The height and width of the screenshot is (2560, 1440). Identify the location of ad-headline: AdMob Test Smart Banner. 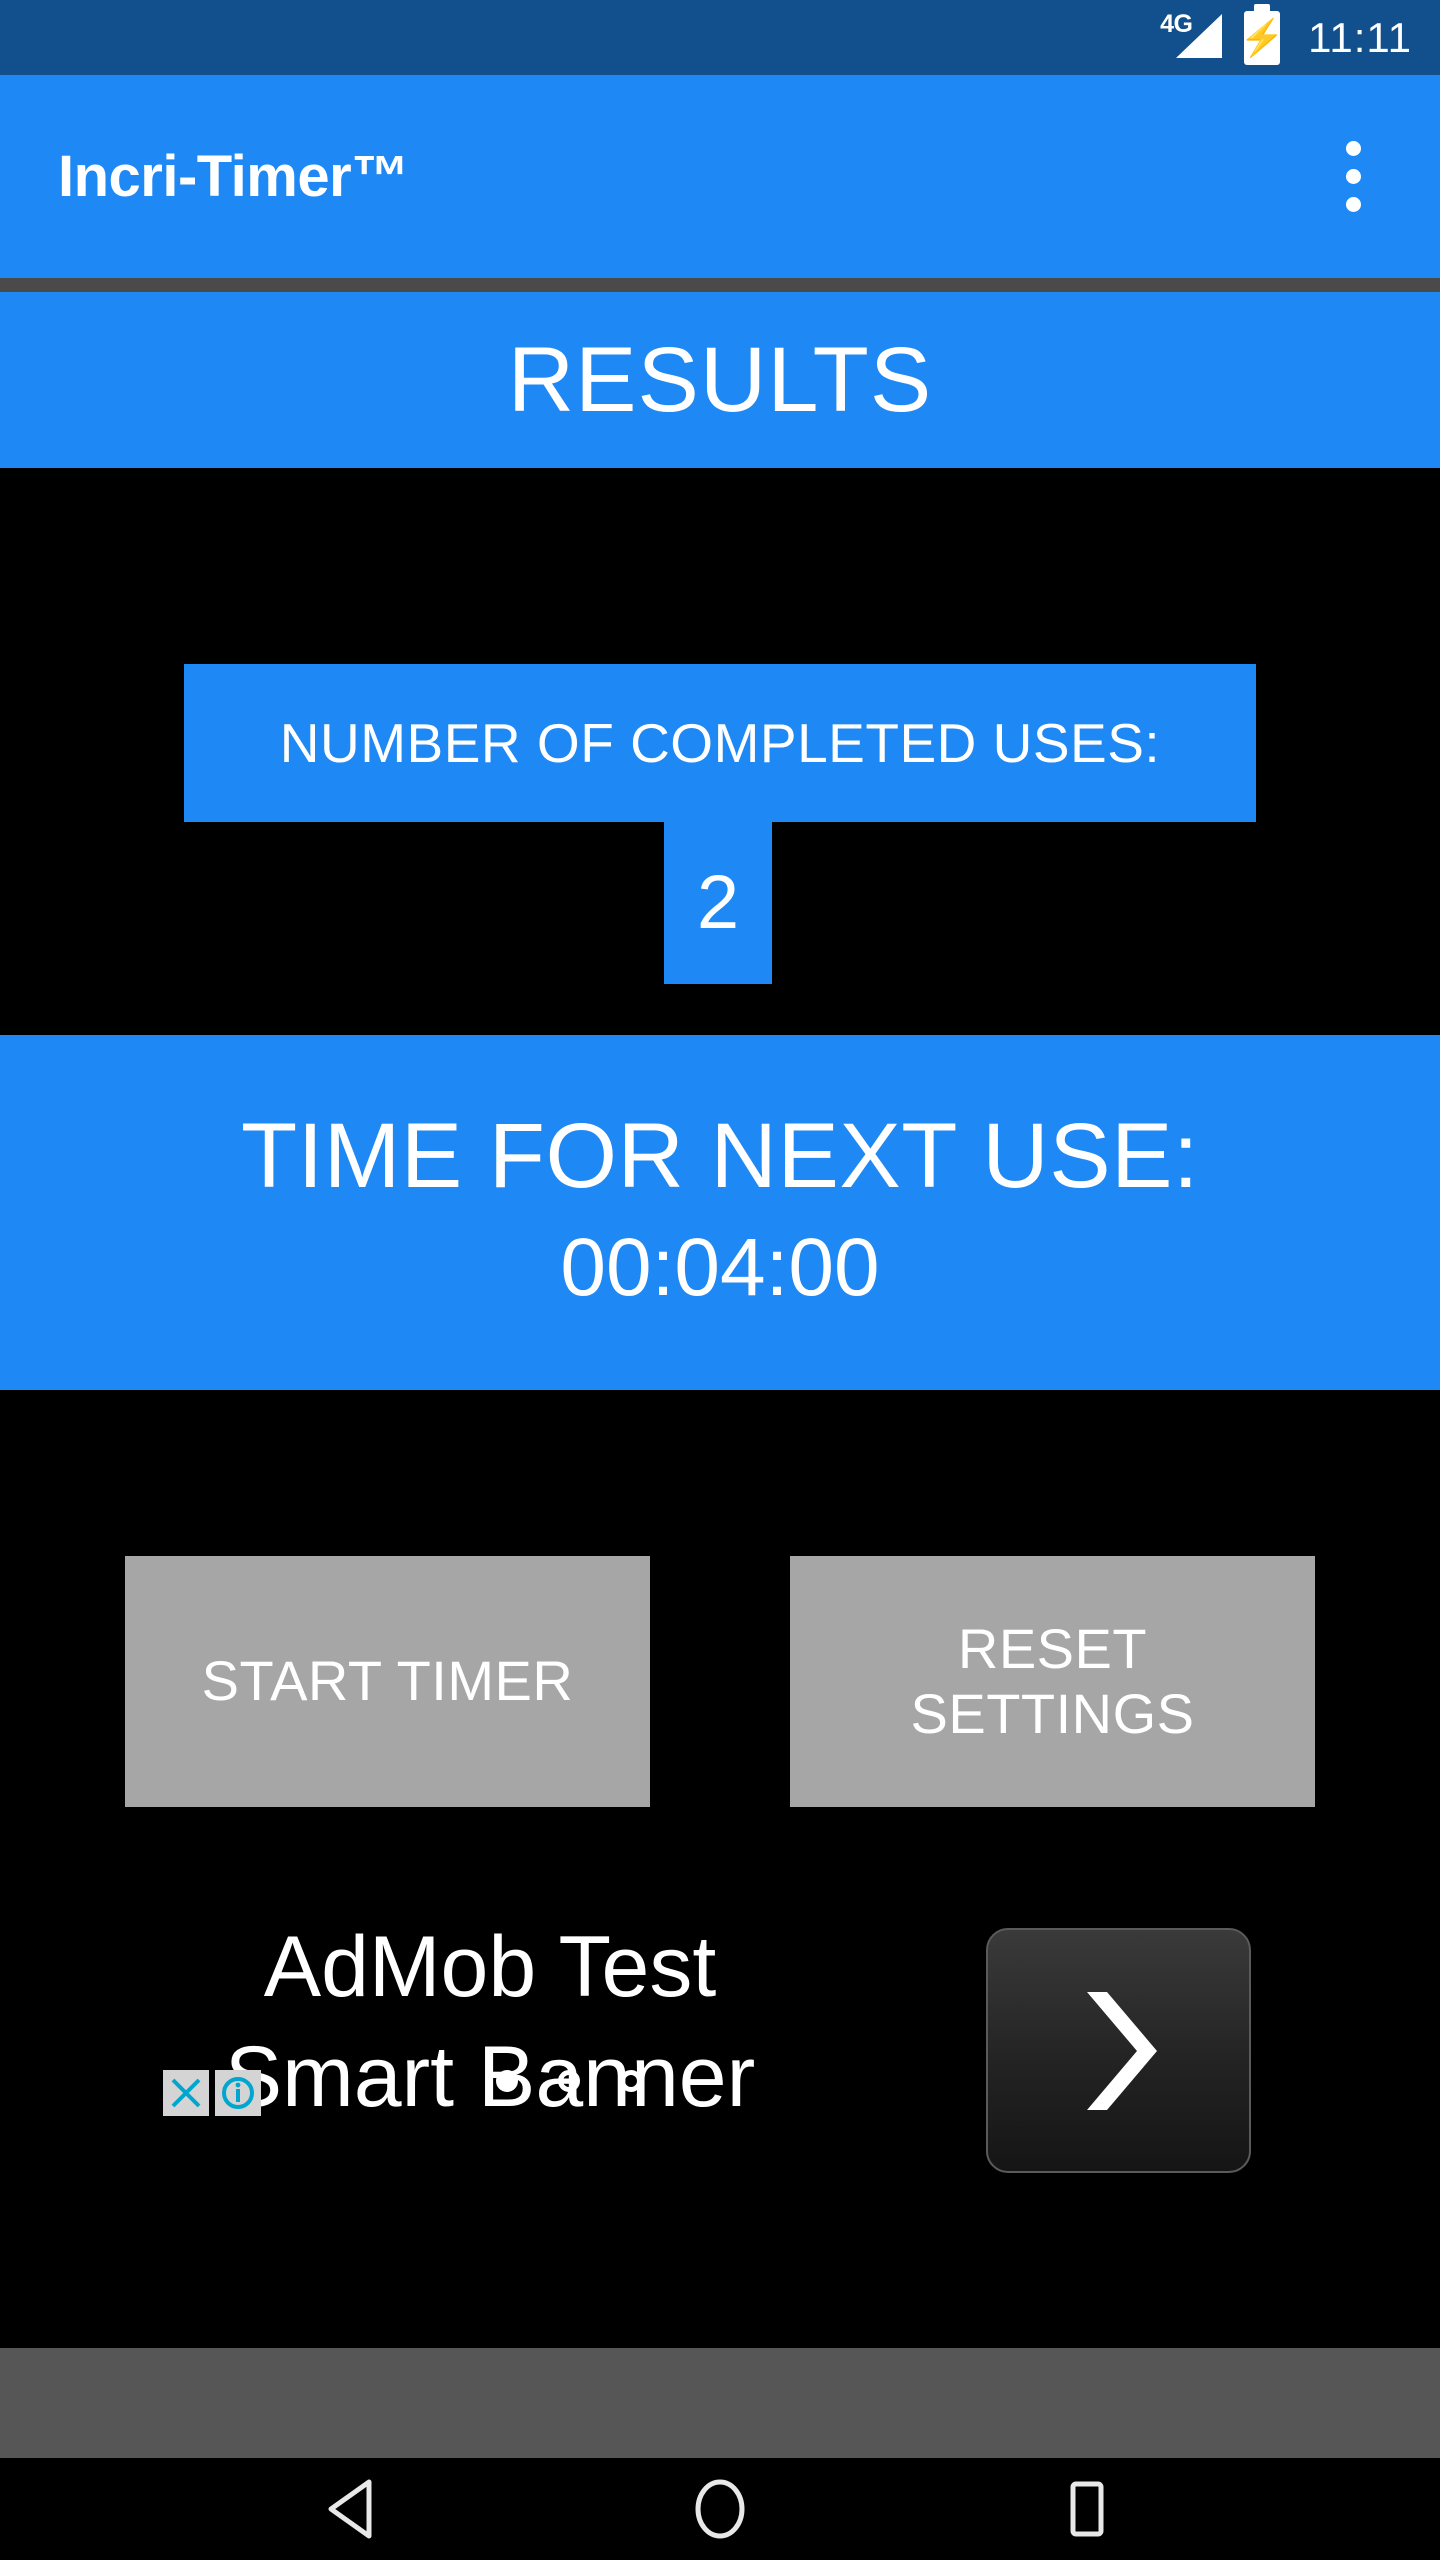
(490, 2022).